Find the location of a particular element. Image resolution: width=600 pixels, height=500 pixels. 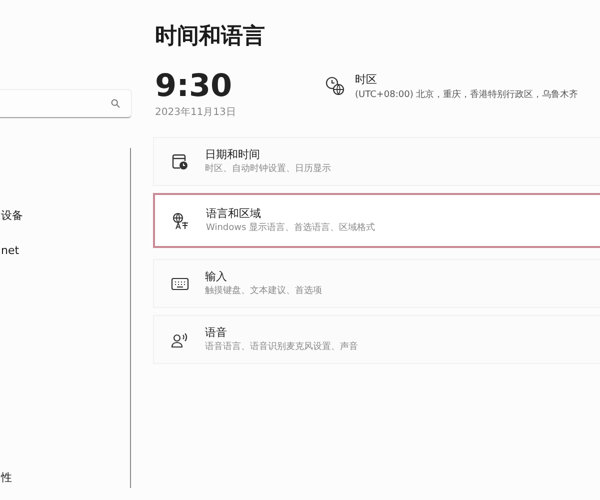

card-title: 日期和时间 is located at coordinates (233, 155).